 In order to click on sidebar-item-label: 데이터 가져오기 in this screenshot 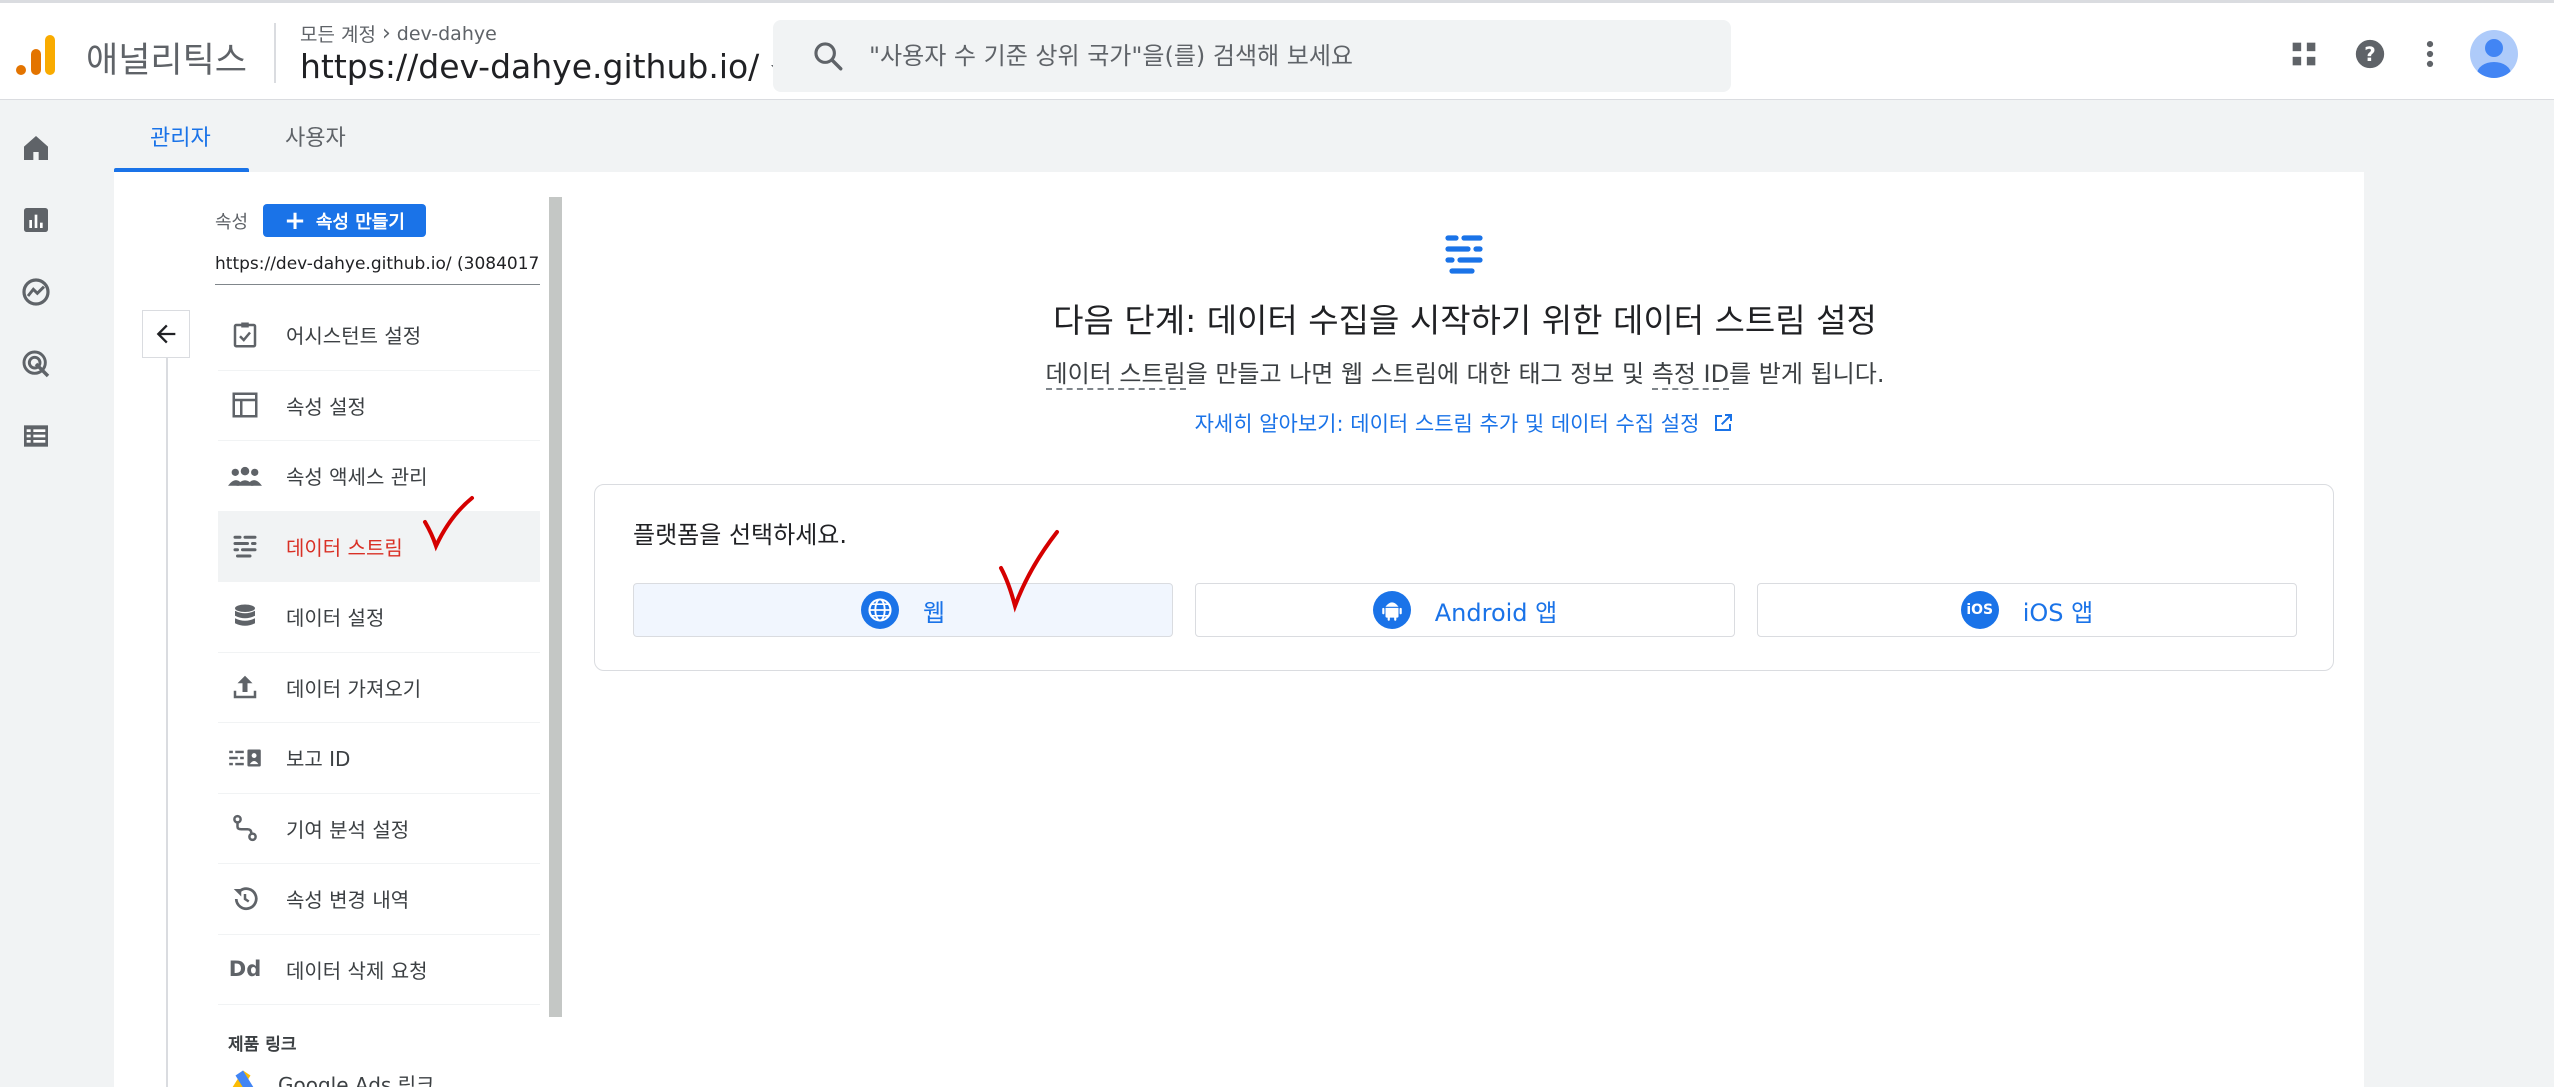, I will do `click(354, 688)`.